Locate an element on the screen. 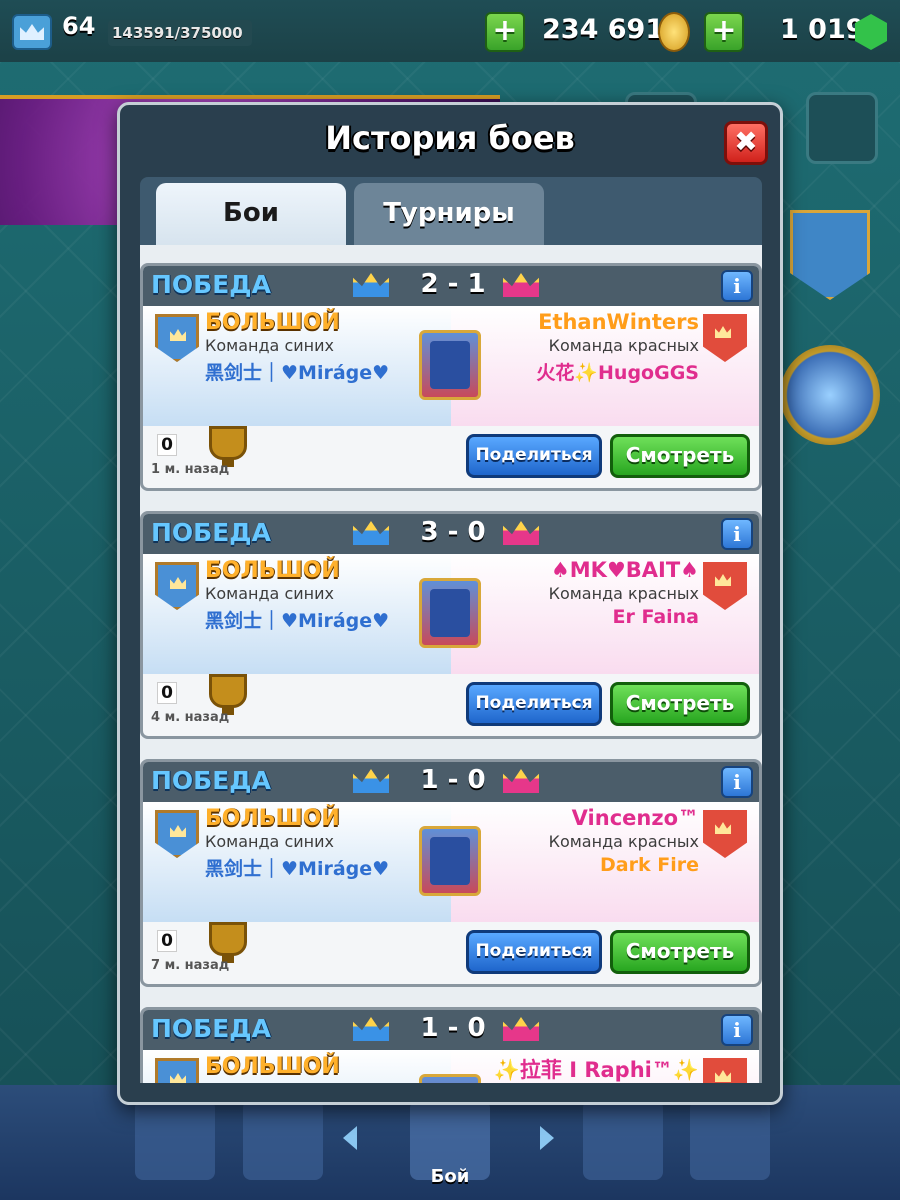  battle-card: ПОБЕДА 1 - 0 i БОЛЬШОЙ ✨拉菲 I Raphi™✨ is located at coordinates (451, 1045).